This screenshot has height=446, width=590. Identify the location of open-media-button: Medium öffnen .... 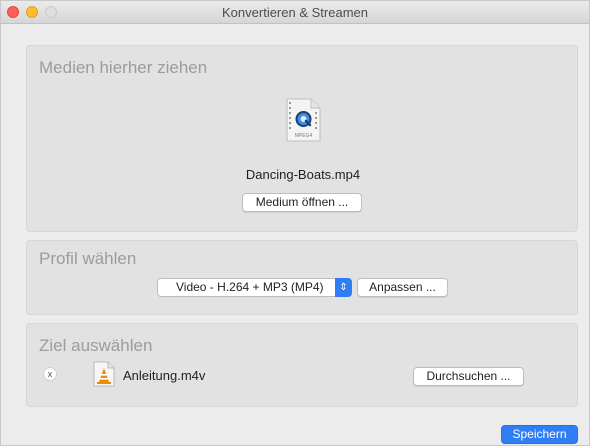
(302, 202).